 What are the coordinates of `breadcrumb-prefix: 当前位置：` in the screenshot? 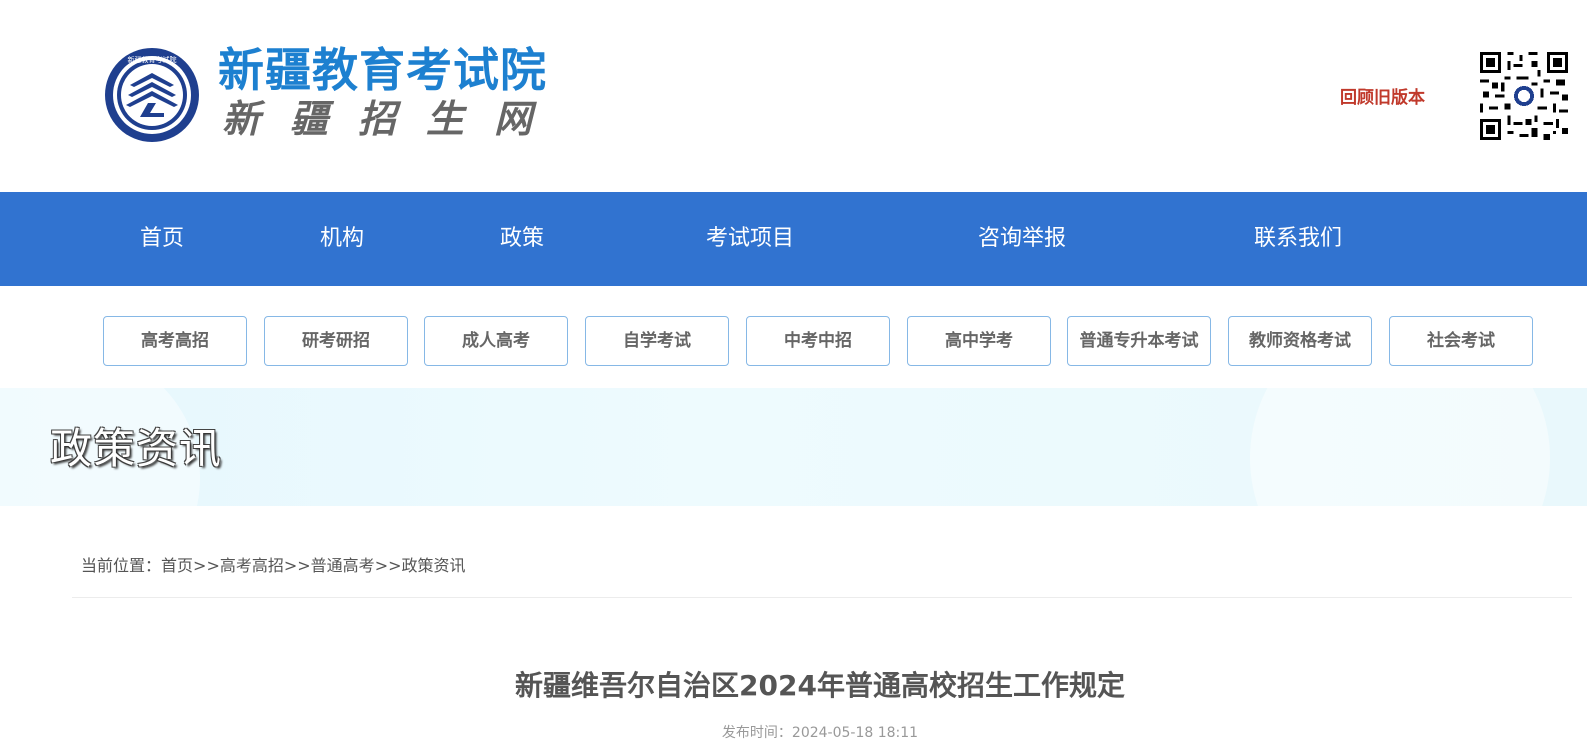 It's located at (121, 565).